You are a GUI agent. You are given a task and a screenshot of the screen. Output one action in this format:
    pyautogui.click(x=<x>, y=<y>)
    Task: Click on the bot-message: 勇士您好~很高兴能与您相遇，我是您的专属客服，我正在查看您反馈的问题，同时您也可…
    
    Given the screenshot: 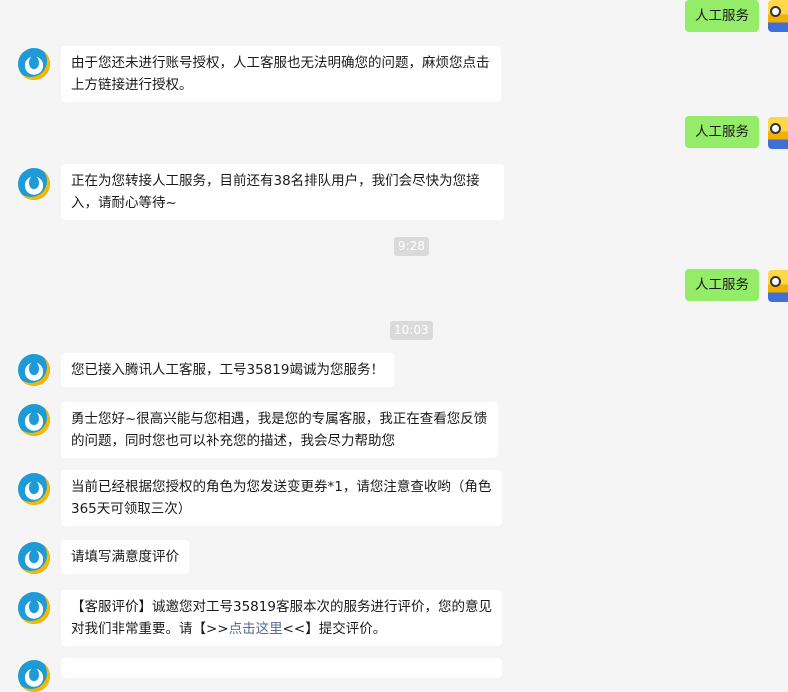 What is the action you would take?
    pyautogui.click(x=279, y=430)
    